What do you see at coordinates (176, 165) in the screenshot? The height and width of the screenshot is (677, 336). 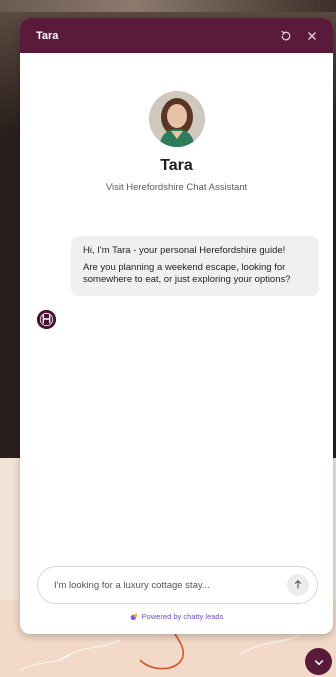 I see `assistant-name: Tara` at bounding box center [176, 165].